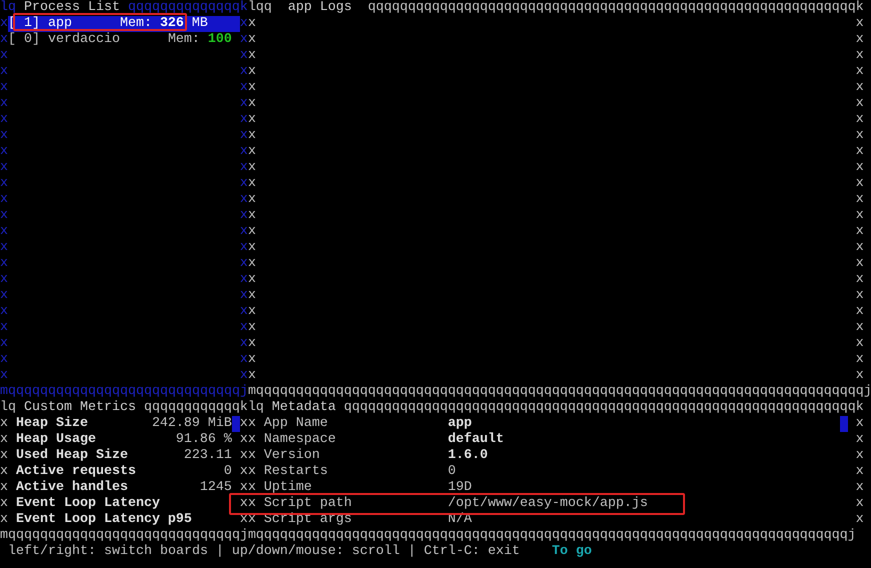 The image size is (871, 568). What do you see at coordinates (52, 424) in the screenshot?
I see `metric-label: Heap Size` at bounding box center [52, 424].